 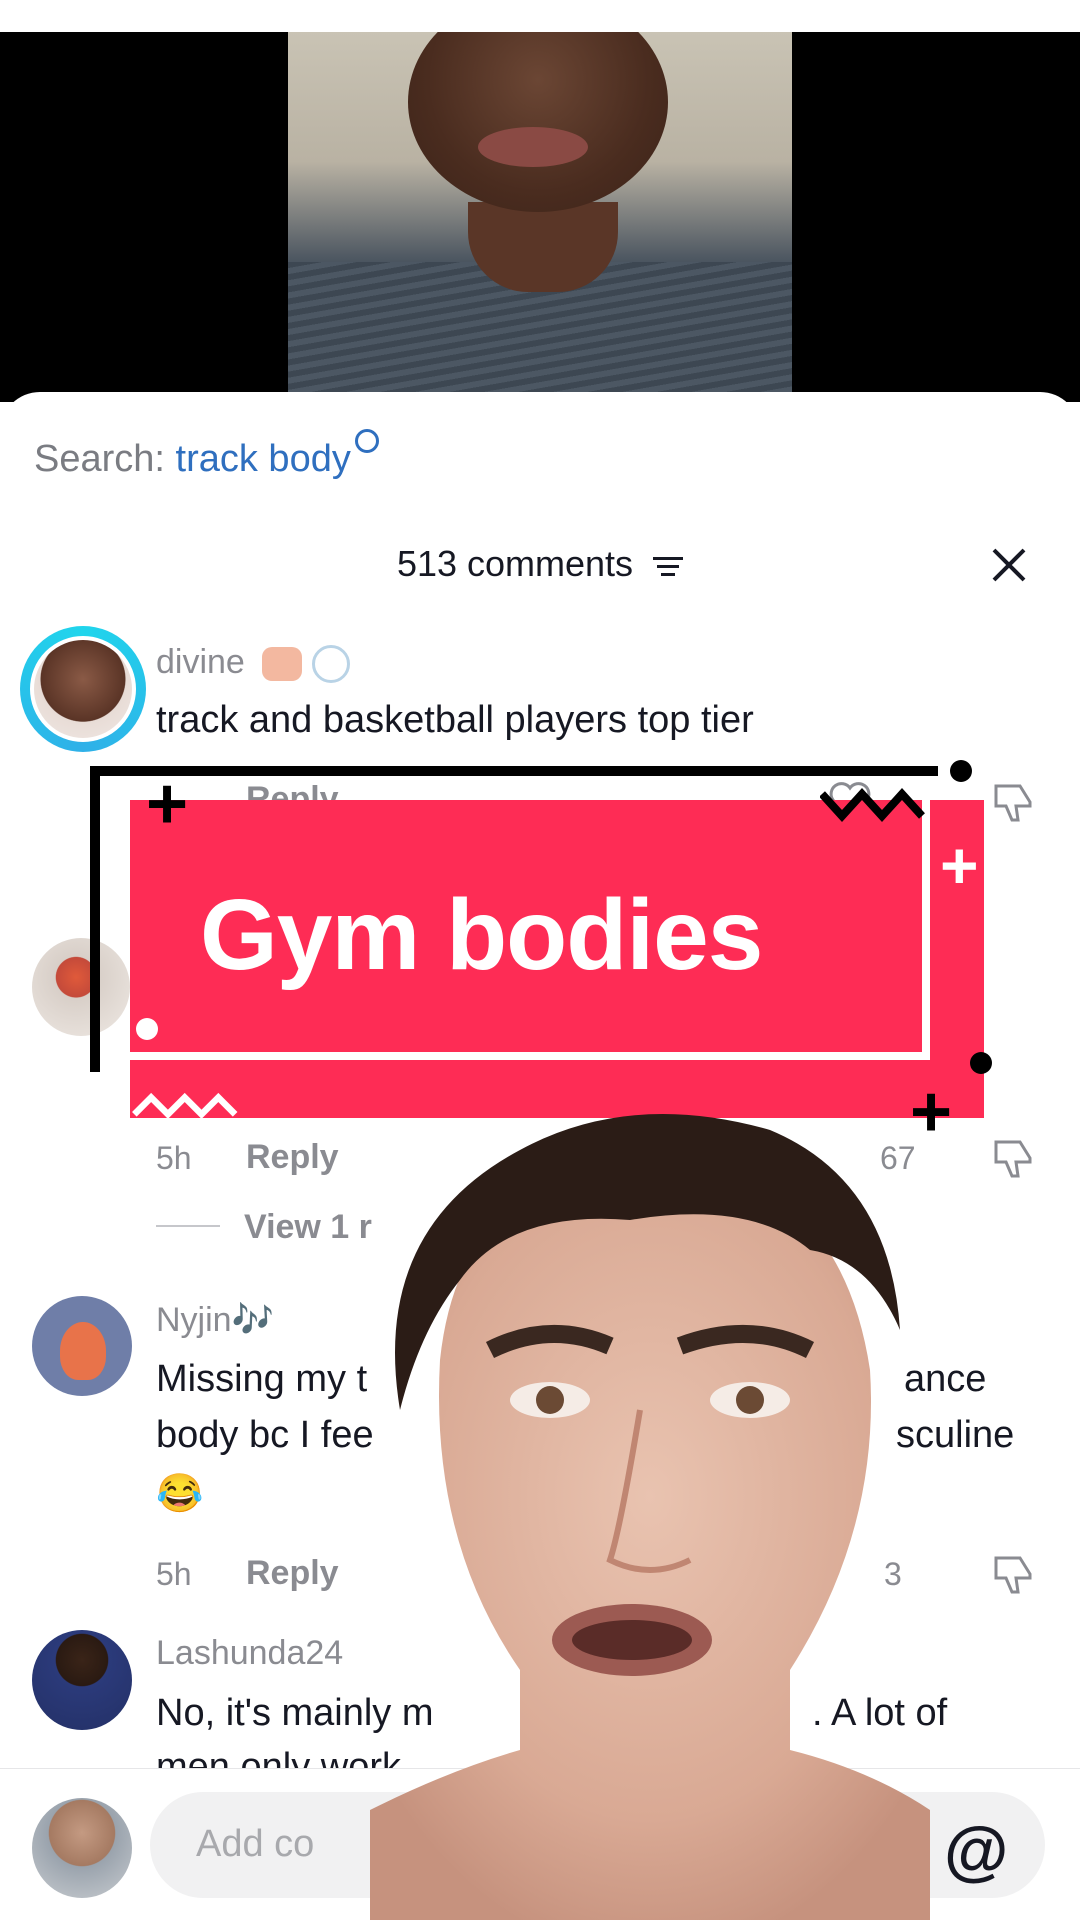 I want to click on video-neck, so click(x=543, y=247).